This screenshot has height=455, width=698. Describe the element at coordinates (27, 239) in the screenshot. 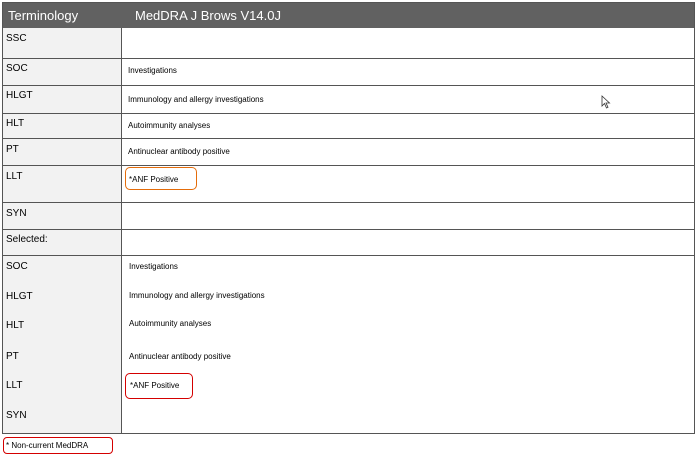

I see `selected-section-label: Selected:` at that location.